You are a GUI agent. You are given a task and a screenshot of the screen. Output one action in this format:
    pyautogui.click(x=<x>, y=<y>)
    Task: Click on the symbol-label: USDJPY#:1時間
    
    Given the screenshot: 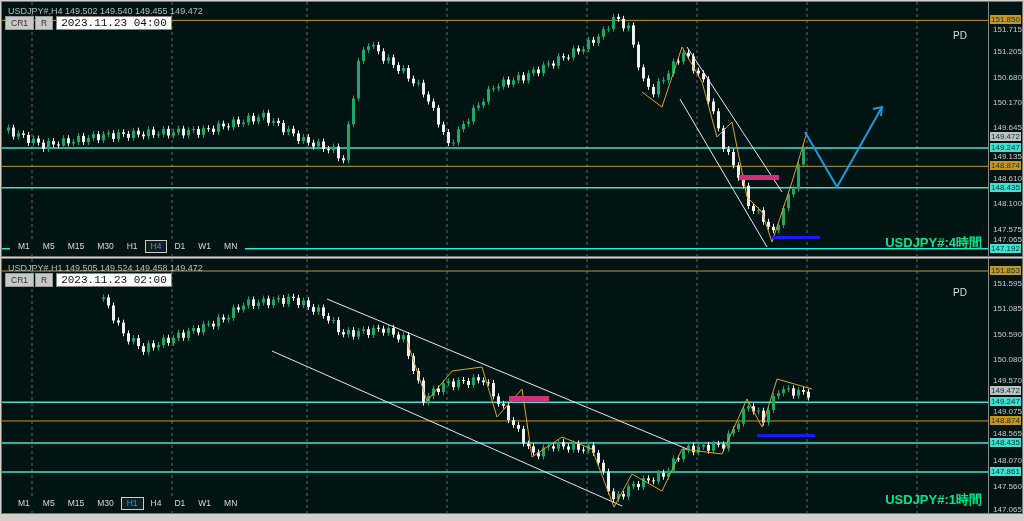 What is the action you would take?
    pyautogui.click(x=933, y=499)
    